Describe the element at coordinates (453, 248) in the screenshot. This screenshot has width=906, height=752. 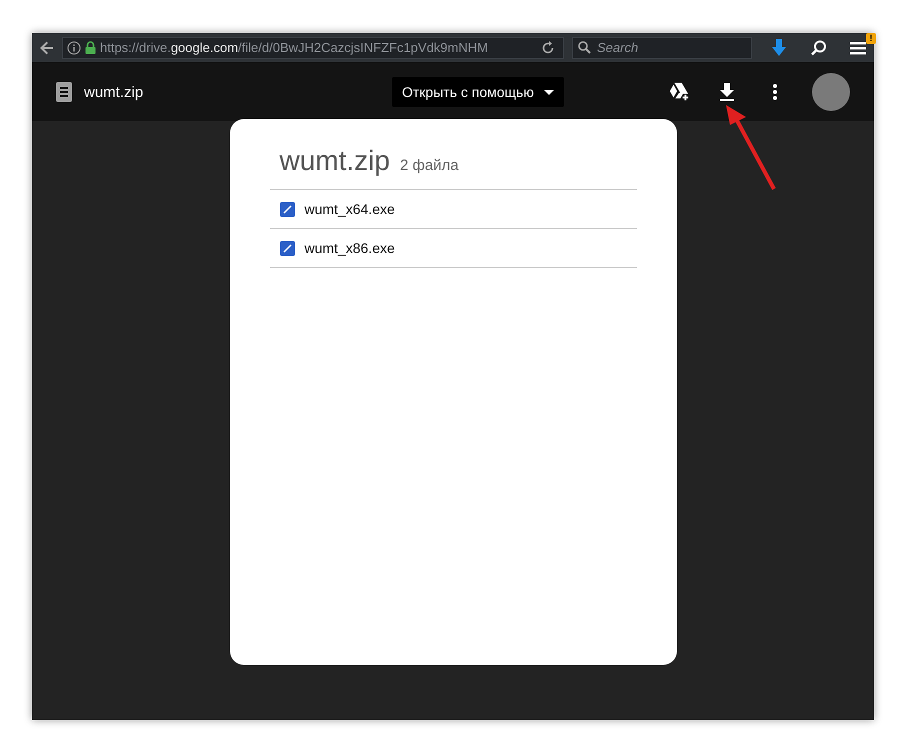
I see `file-row: wumt_x86.exe` at that location.